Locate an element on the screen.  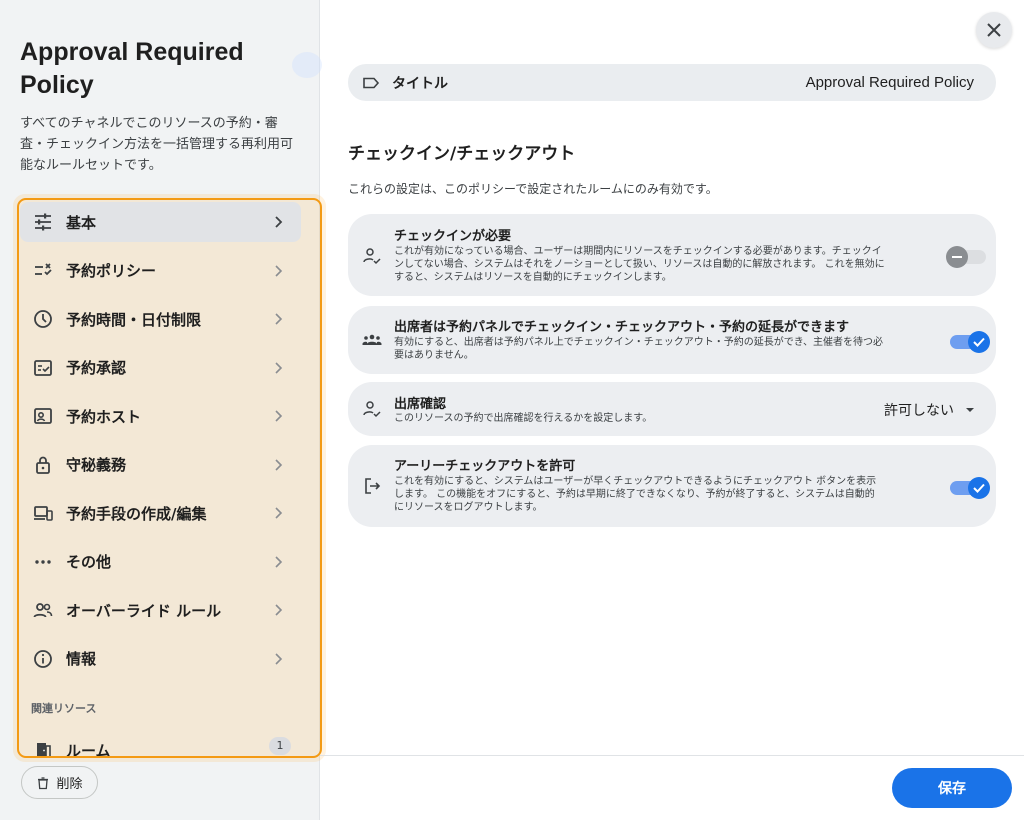
trash-icon is located at coordinates (43, 782).